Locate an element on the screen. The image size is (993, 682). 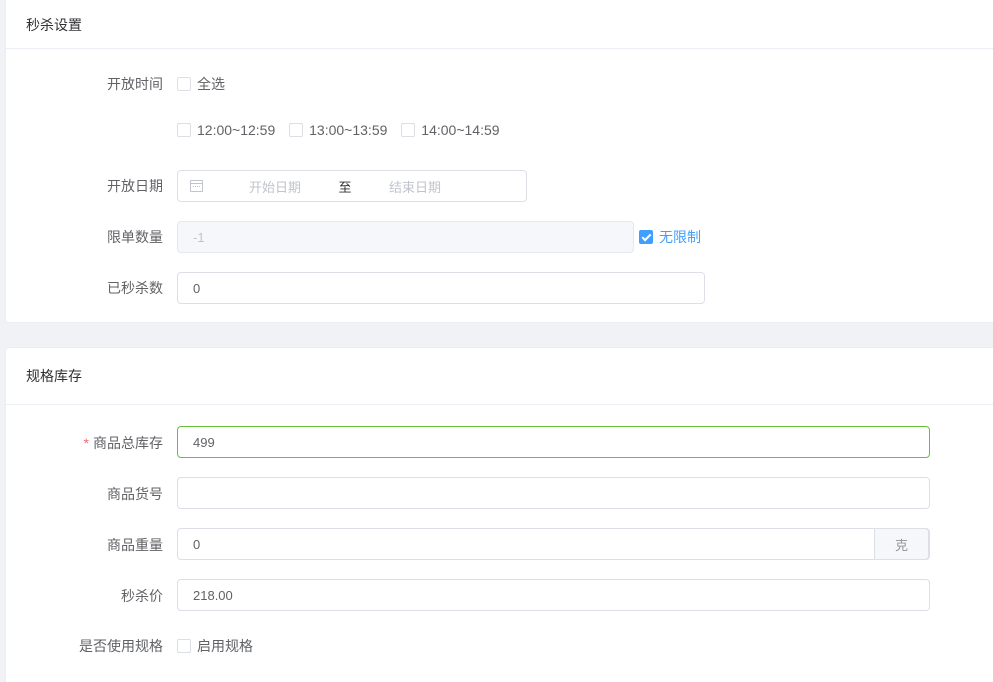
required-mark: * is located at coordinates (86, 443).